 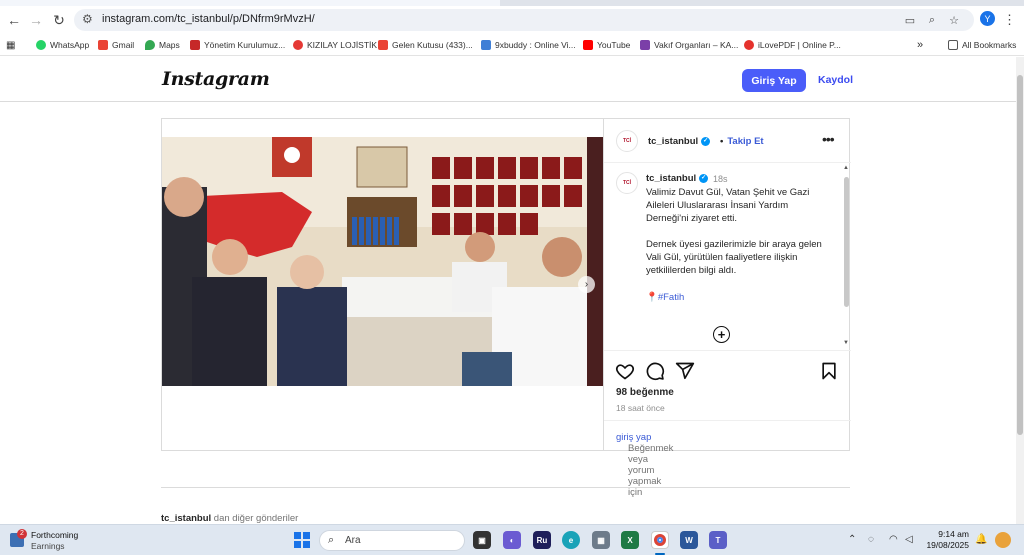 I want to click on bookmark-label: WhatsApp, so click(x=70, y=45).